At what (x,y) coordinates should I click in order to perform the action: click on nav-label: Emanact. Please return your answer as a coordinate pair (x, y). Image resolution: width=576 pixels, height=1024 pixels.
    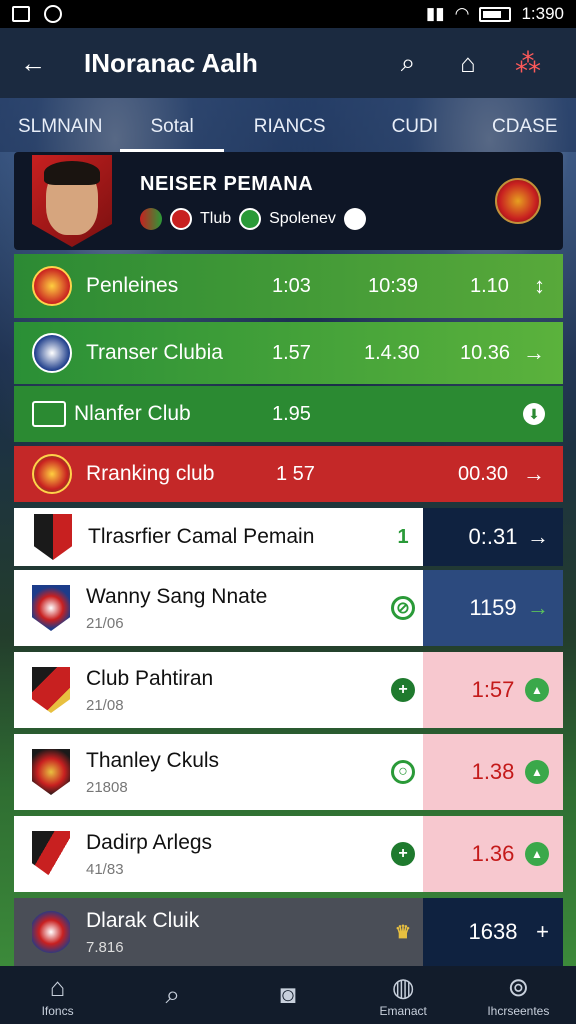
    Looking at the image, I should click on (403, 1011).